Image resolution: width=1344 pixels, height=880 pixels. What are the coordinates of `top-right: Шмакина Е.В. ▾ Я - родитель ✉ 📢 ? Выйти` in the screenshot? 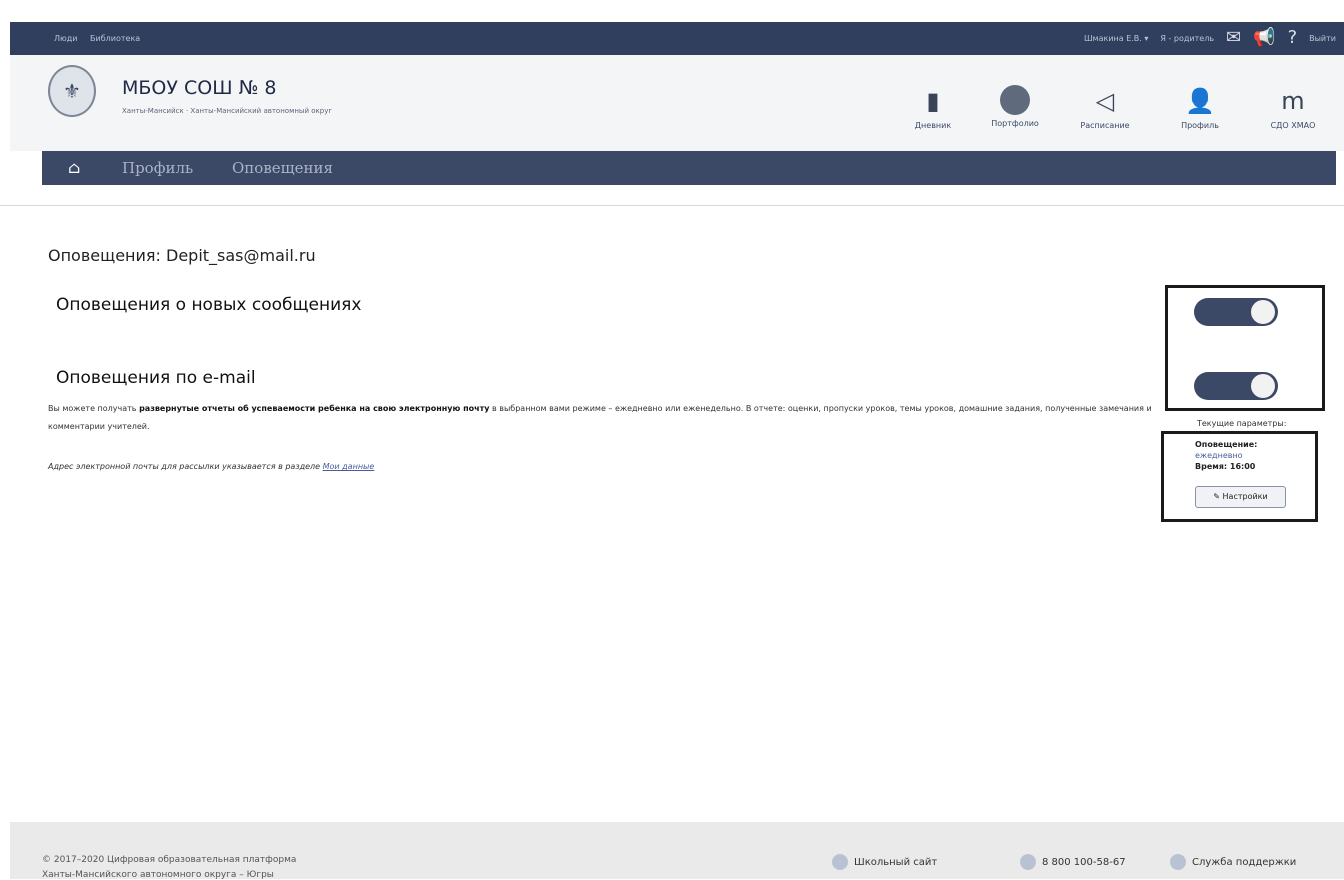 It's located at (1210, 38).